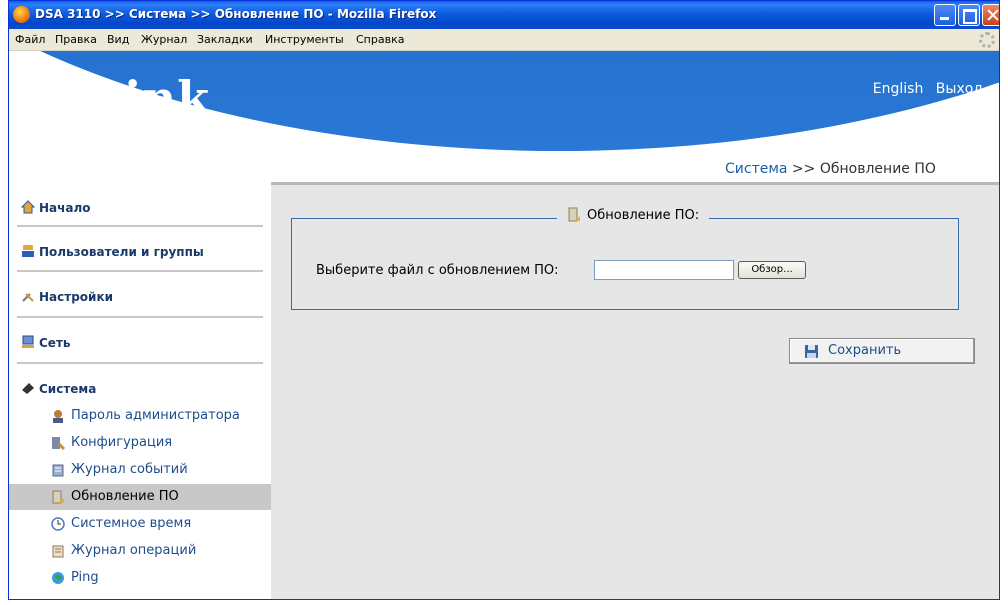 The height and width of the screenshot is (605, 1008). I want to click on ping-icon, so click(58, 578).